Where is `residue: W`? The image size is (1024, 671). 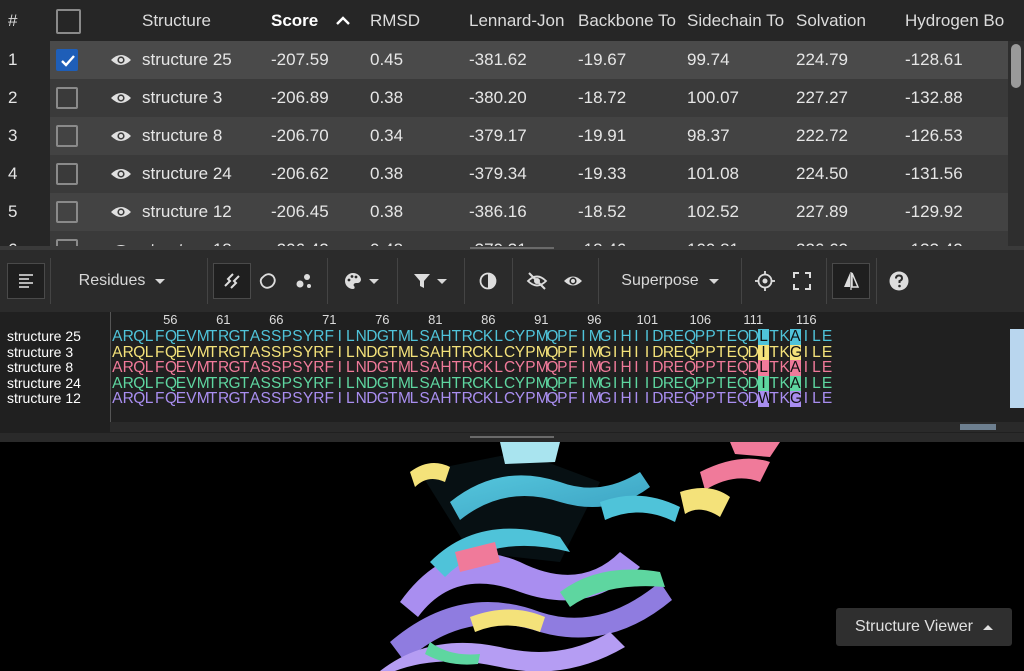
residue: W is located at coordinates (765, 399).